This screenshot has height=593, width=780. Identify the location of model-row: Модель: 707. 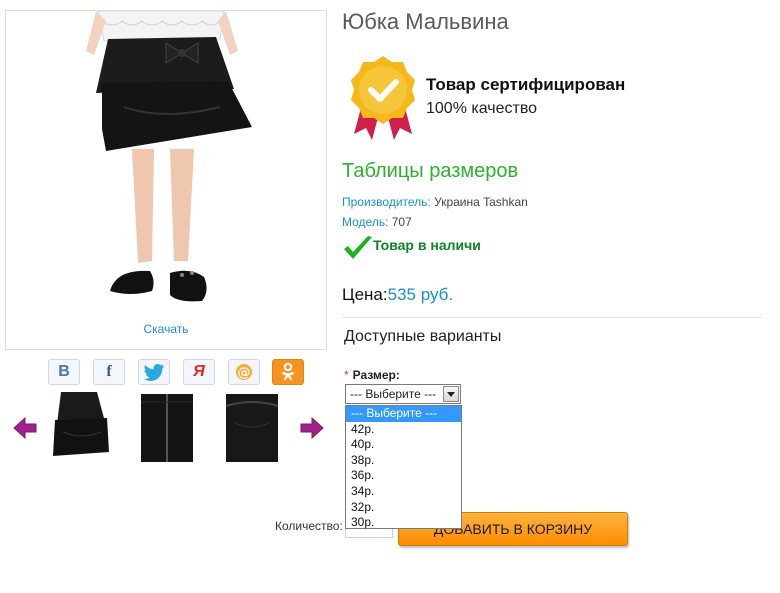
(377, 222).